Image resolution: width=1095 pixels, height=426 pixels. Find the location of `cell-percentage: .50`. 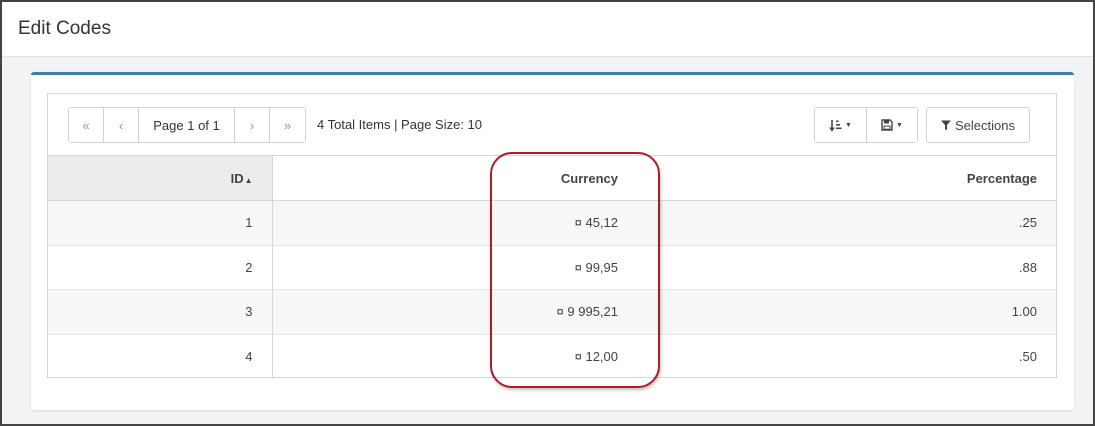

cell-percentage: .50 is located at coordinates (1027, 356).